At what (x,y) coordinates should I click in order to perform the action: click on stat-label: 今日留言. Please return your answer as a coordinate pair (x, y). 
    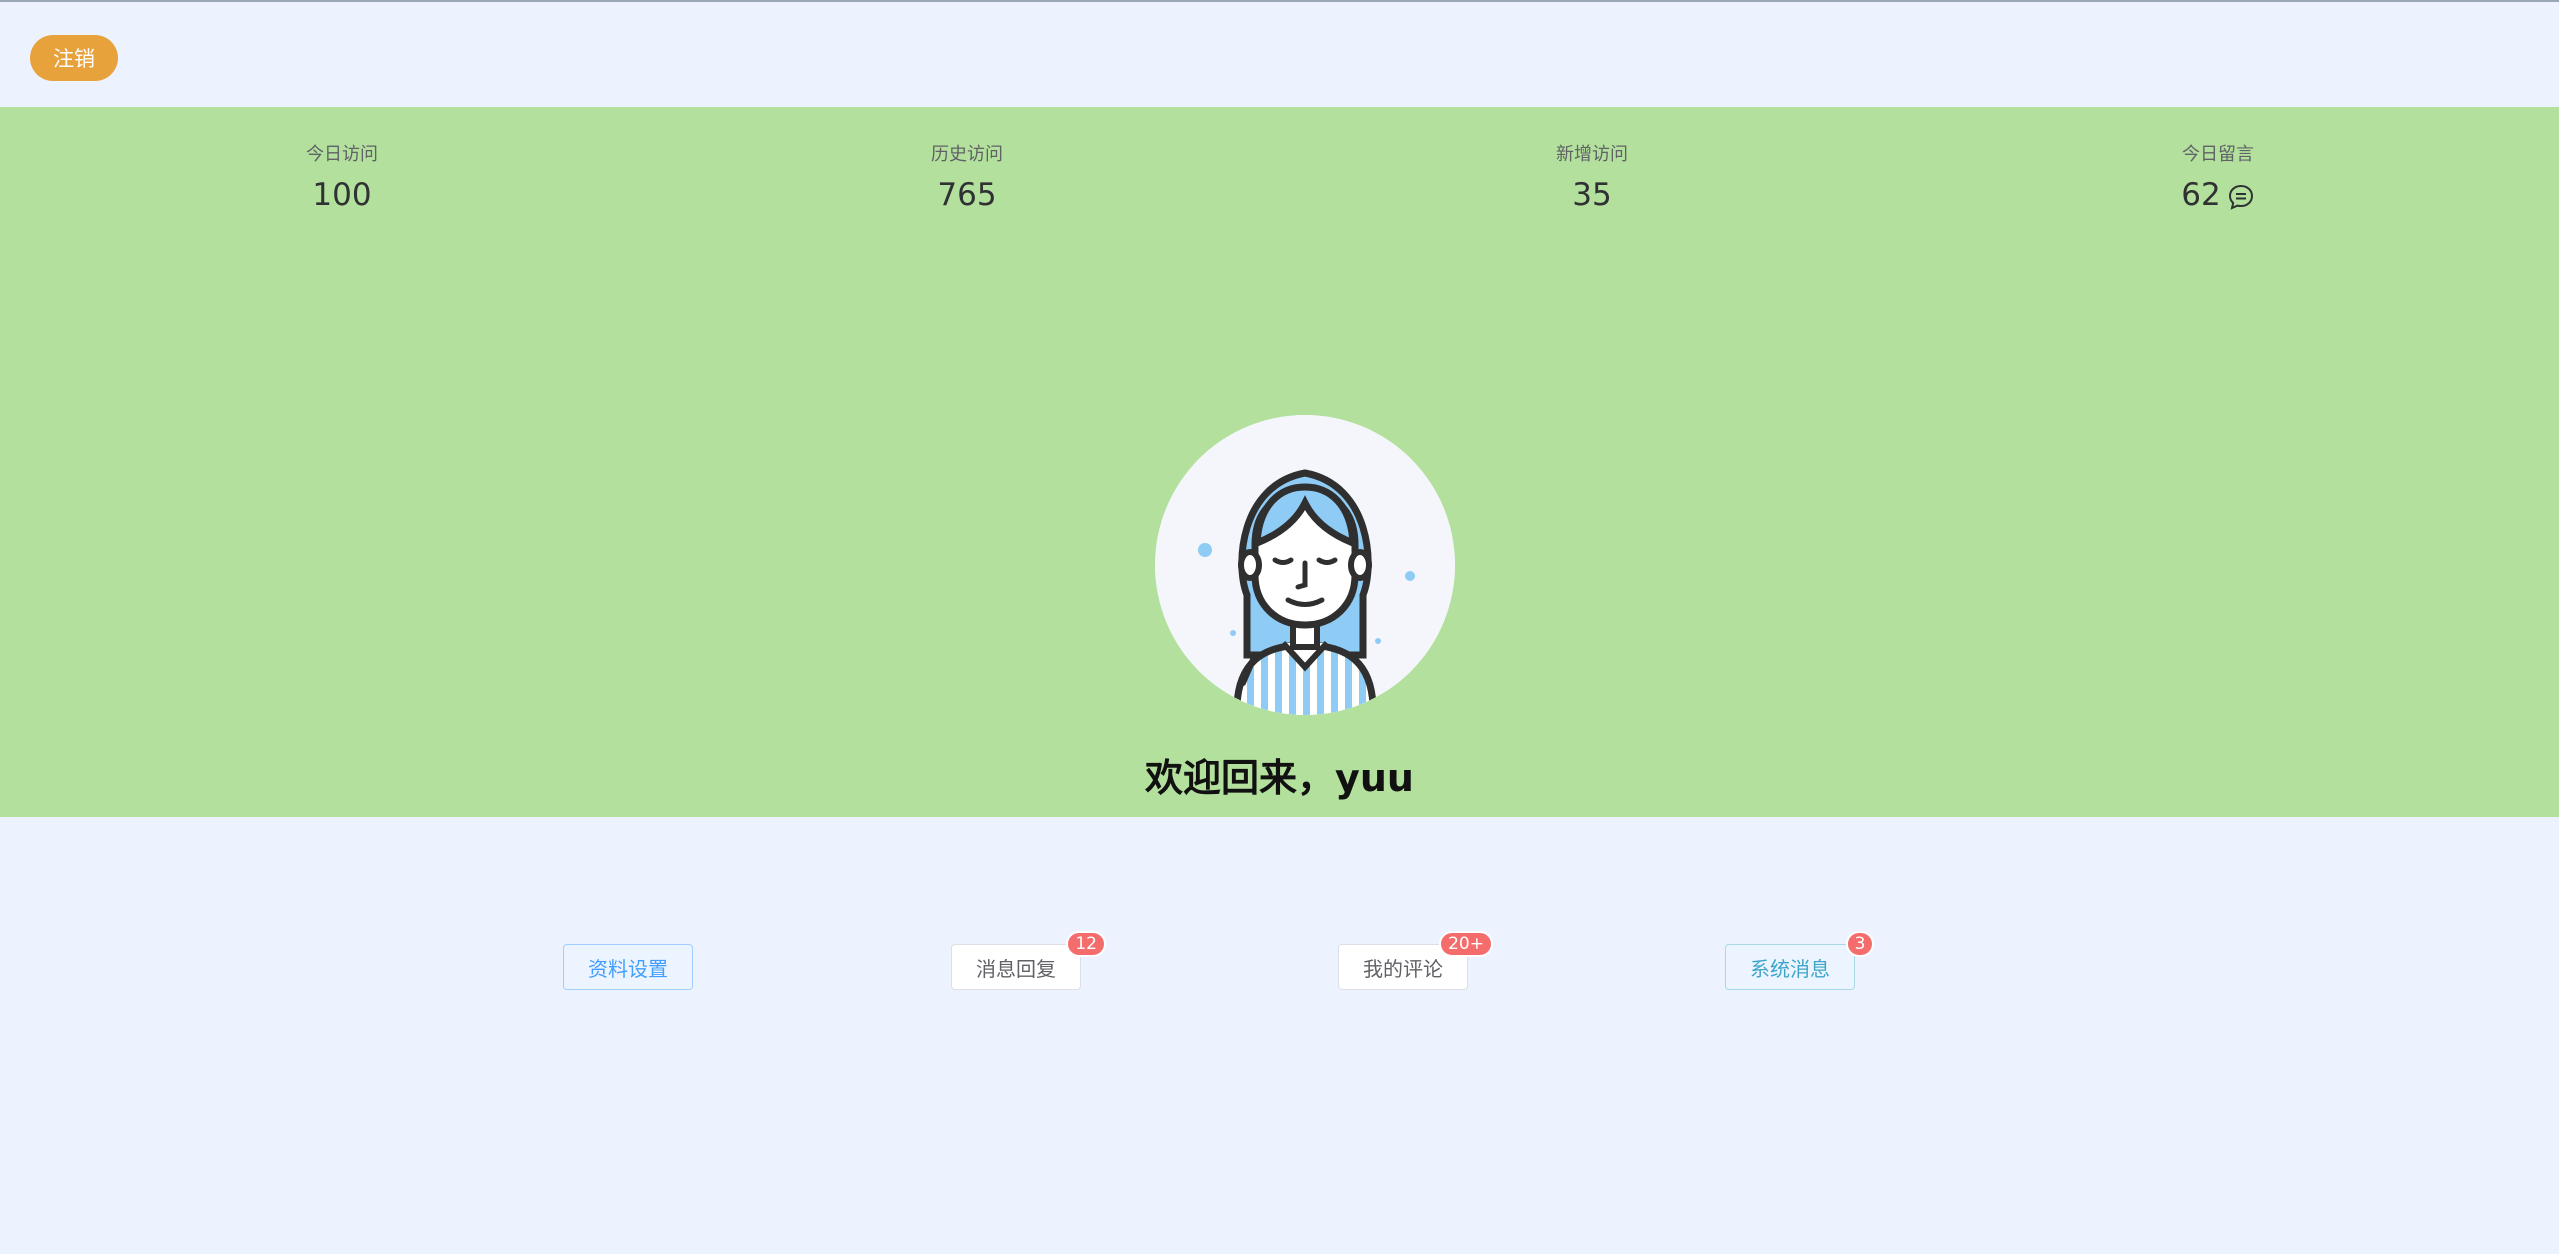
    Looking at the image, I should click on (2218, 154).